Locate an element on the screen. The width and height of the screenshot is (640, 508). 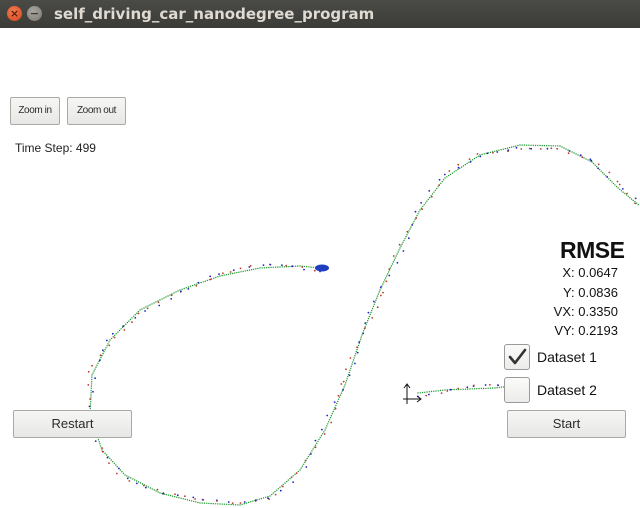
rmse-vy: VY: 0.2193 is located at coordinates (586, 330).